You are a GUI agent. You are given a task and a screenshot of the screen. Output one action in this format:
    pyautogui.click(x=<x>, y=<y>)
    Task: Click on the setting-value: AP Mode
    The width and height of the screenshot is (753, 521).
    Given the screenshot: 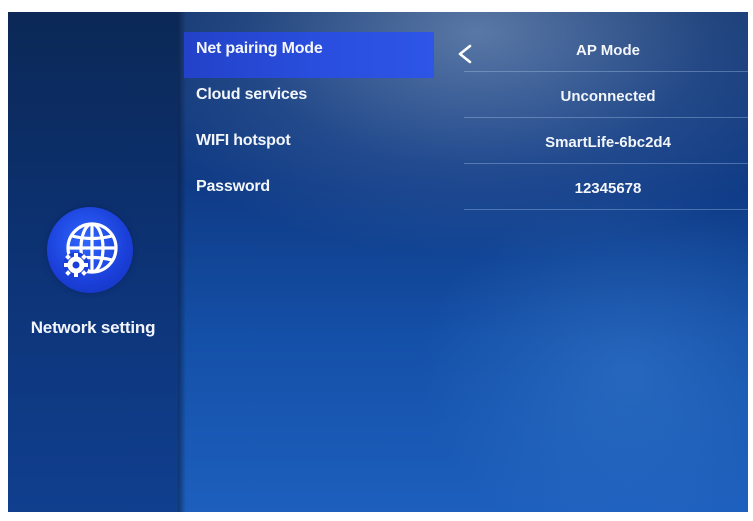 What is the action you would take?
    pyautogui.click(x=608, y=50)
    